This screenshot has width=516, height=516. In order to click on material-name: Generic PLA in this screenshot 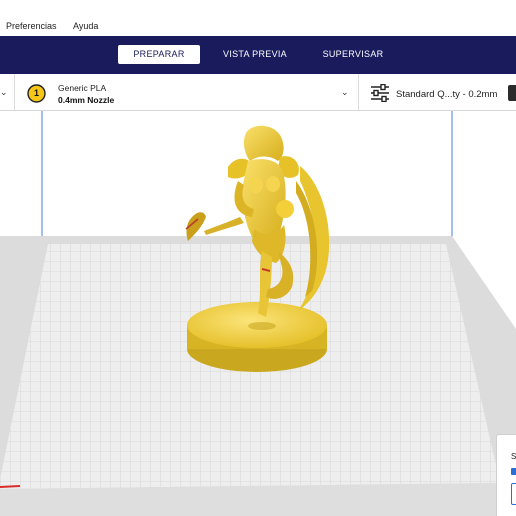, I will do `click(82, 88)`.